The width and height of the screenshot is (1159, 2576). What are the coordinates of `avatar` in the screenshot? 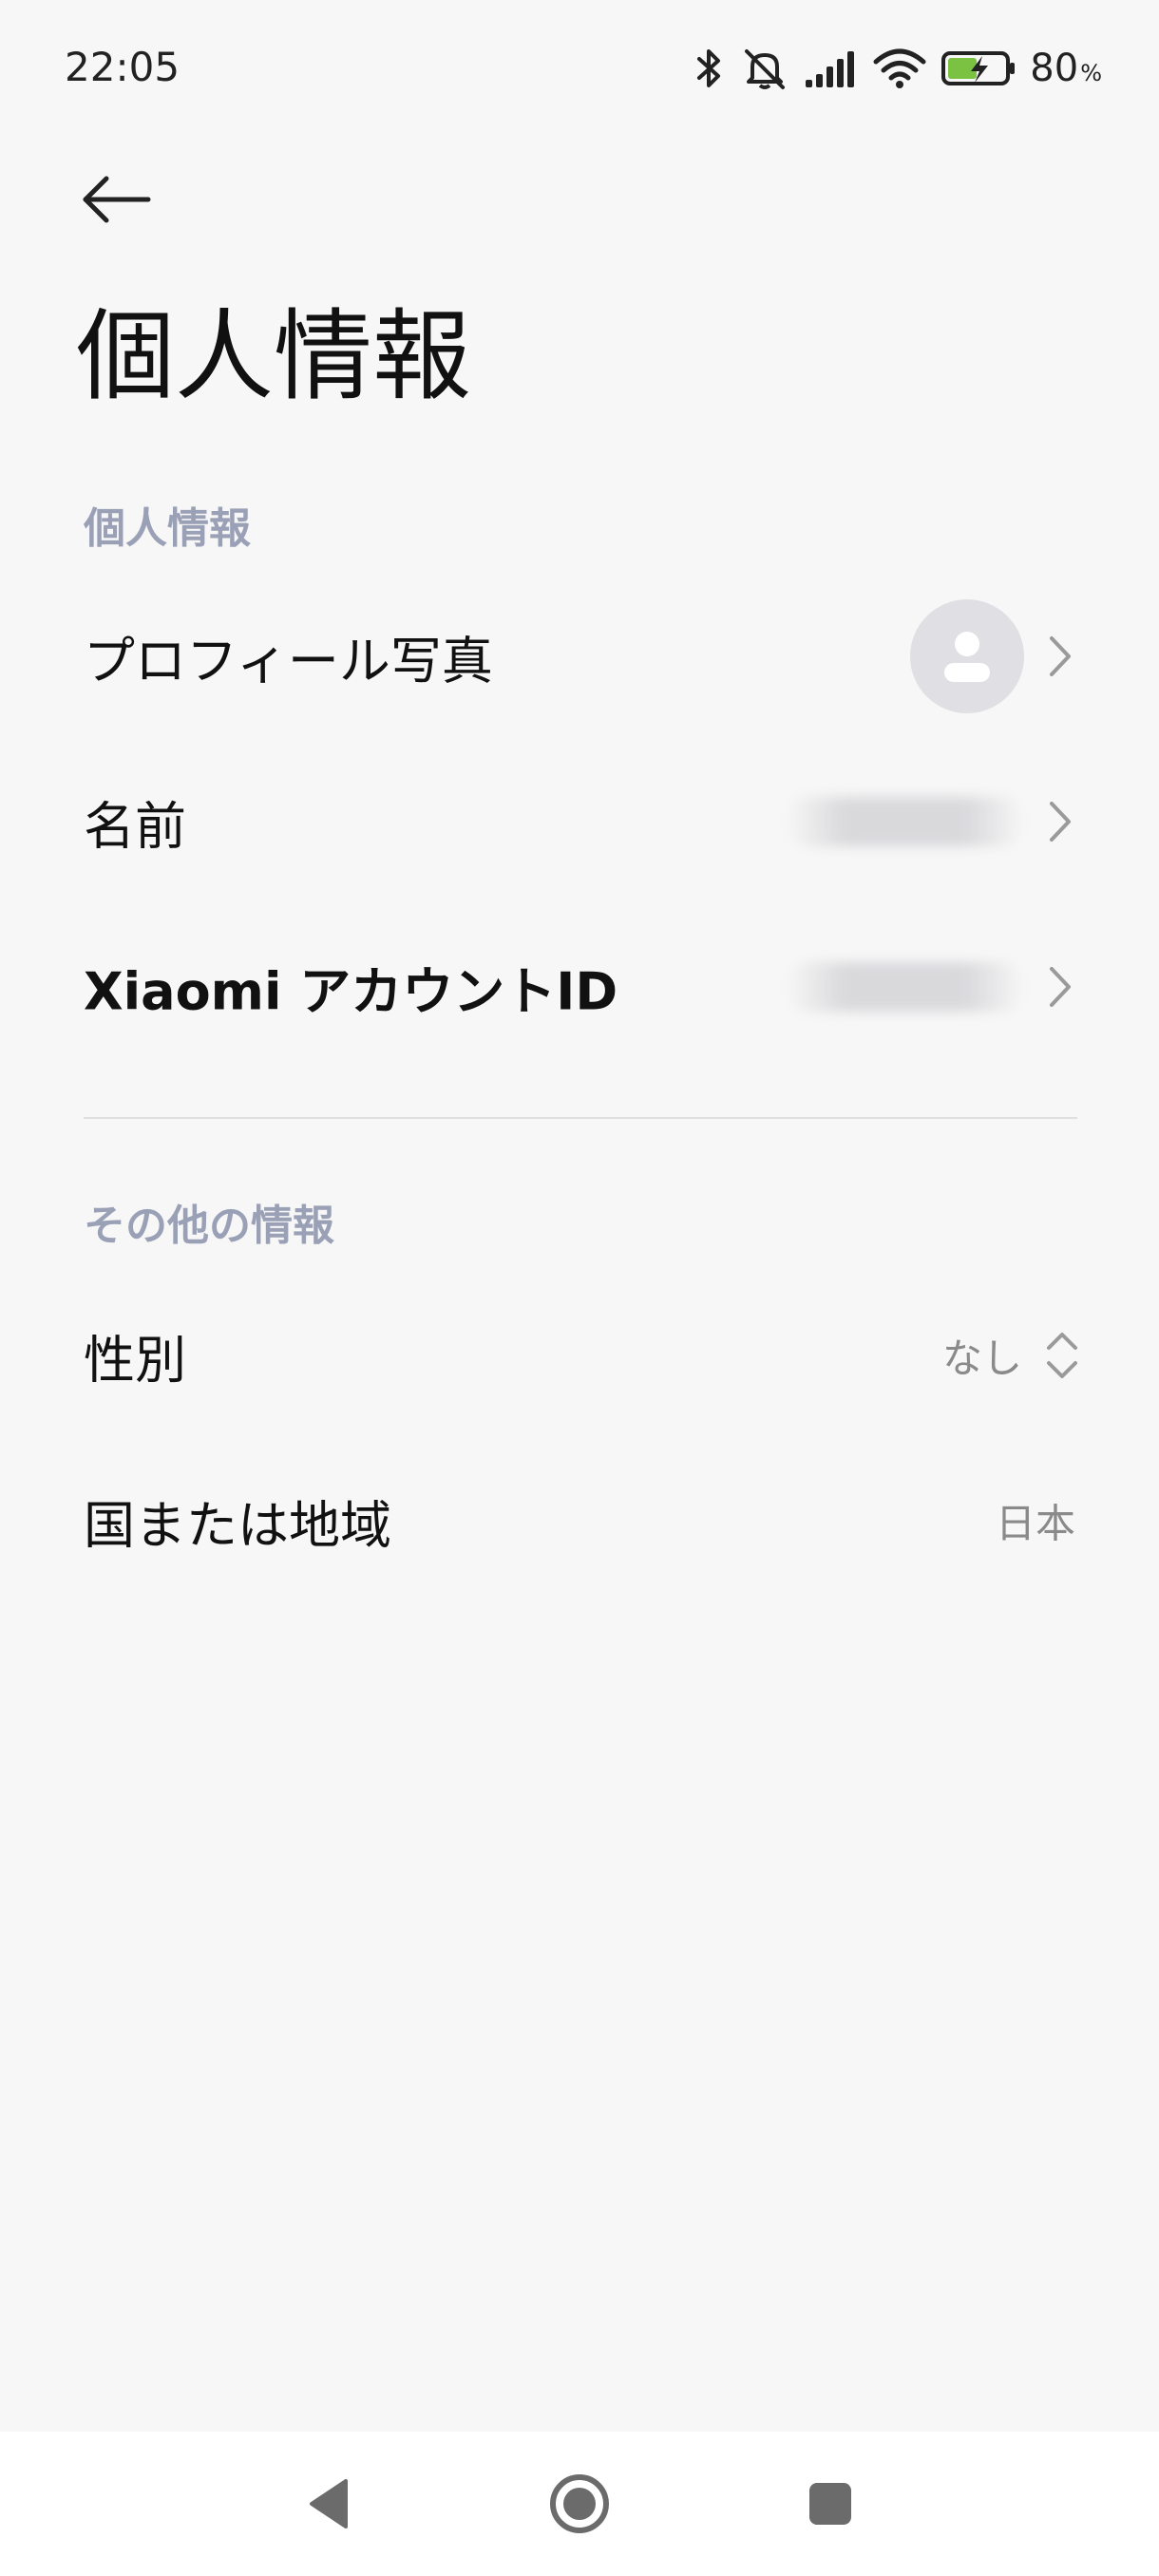 It's located at (967, 656).